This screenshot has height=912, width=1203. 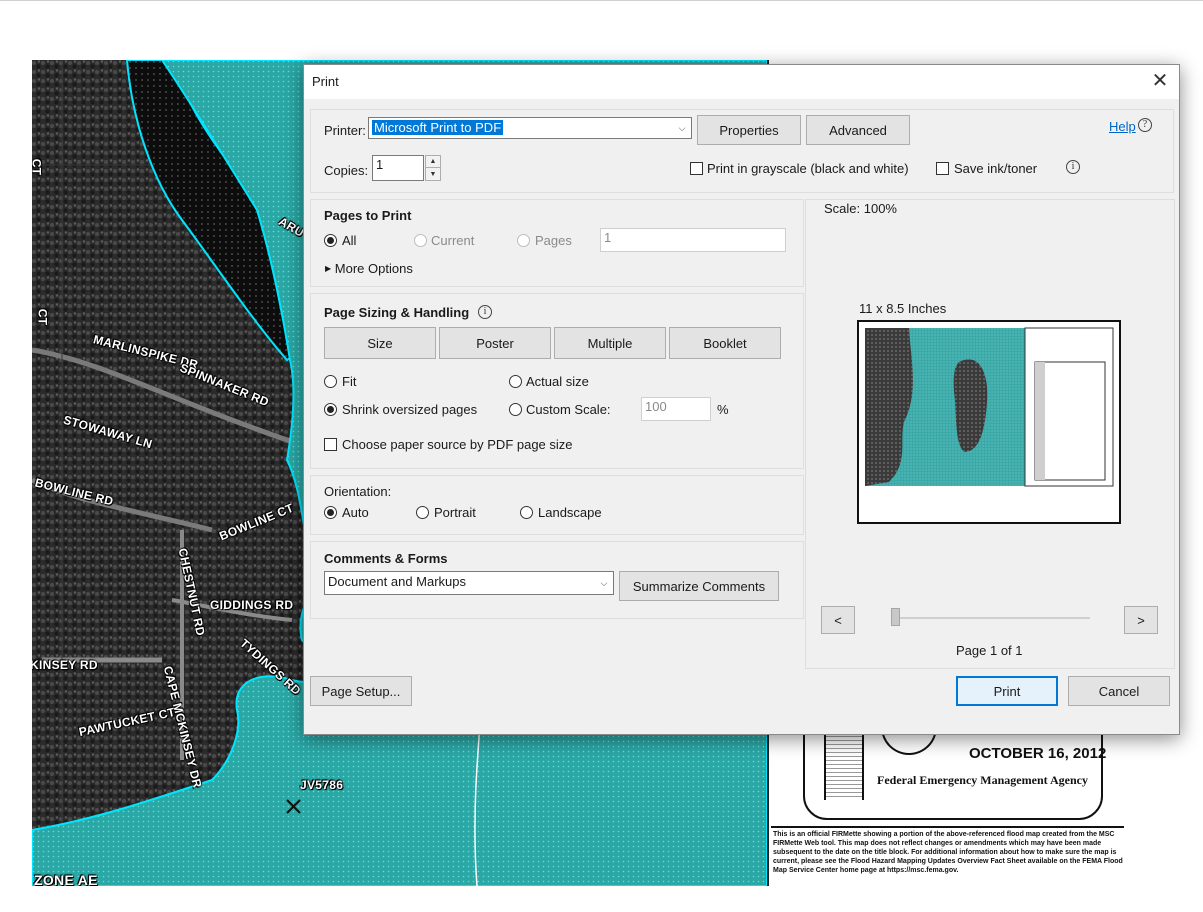 What do you see at coordinates (557, 381) in the screenshot?
I see `actual-size-label: Actual size` at bounding box center [557, 381].